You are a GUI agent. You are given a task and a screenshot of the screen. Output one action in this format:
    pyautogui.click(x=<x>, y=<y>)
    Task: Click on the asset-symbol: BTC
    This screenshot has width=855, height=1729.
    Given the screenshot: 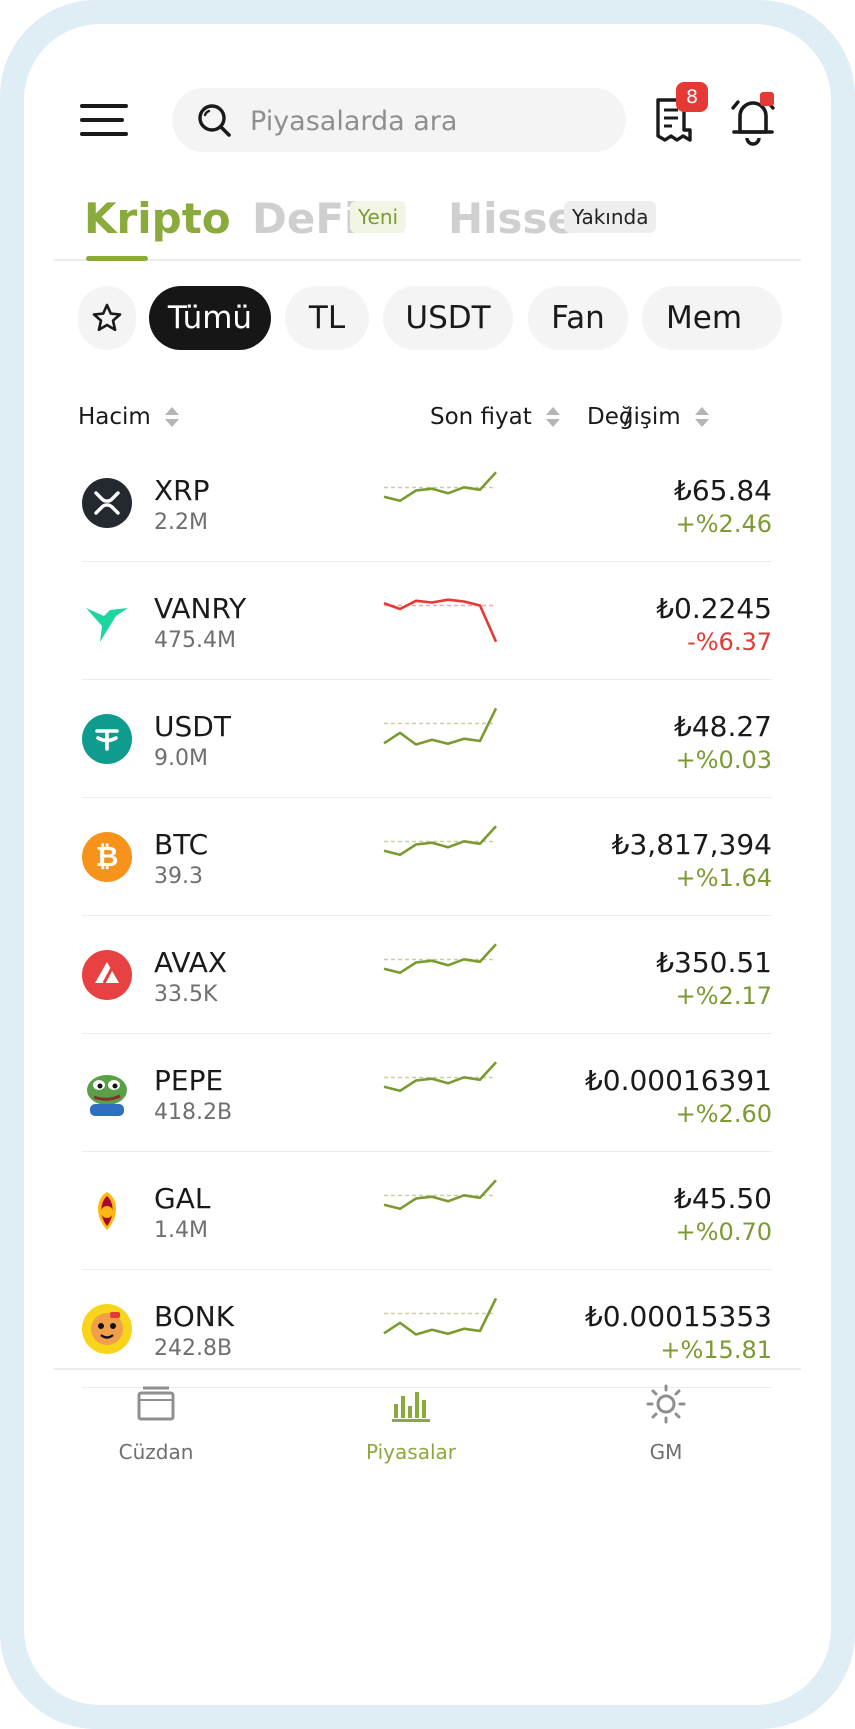 What is the action you would take?
    pyautogui.click(x=181, y=844)
    